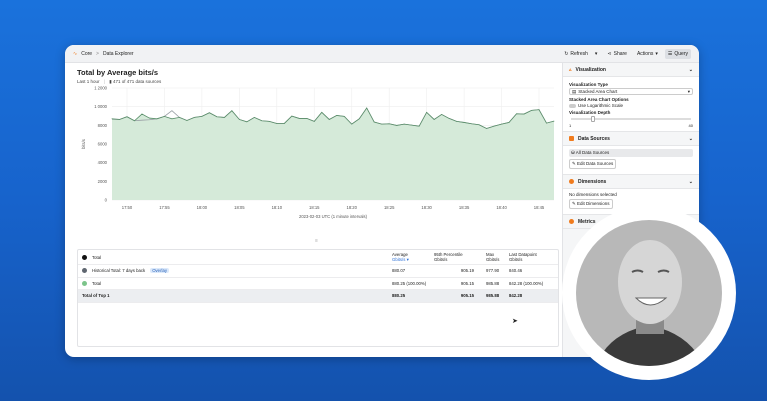 Image resolution: width=767 pixels, height=401 pixels. What do you see at coordinates (103, 125) in the screenshot?
I see `y-tick-label: 8000` at bounding box center [103, 125].